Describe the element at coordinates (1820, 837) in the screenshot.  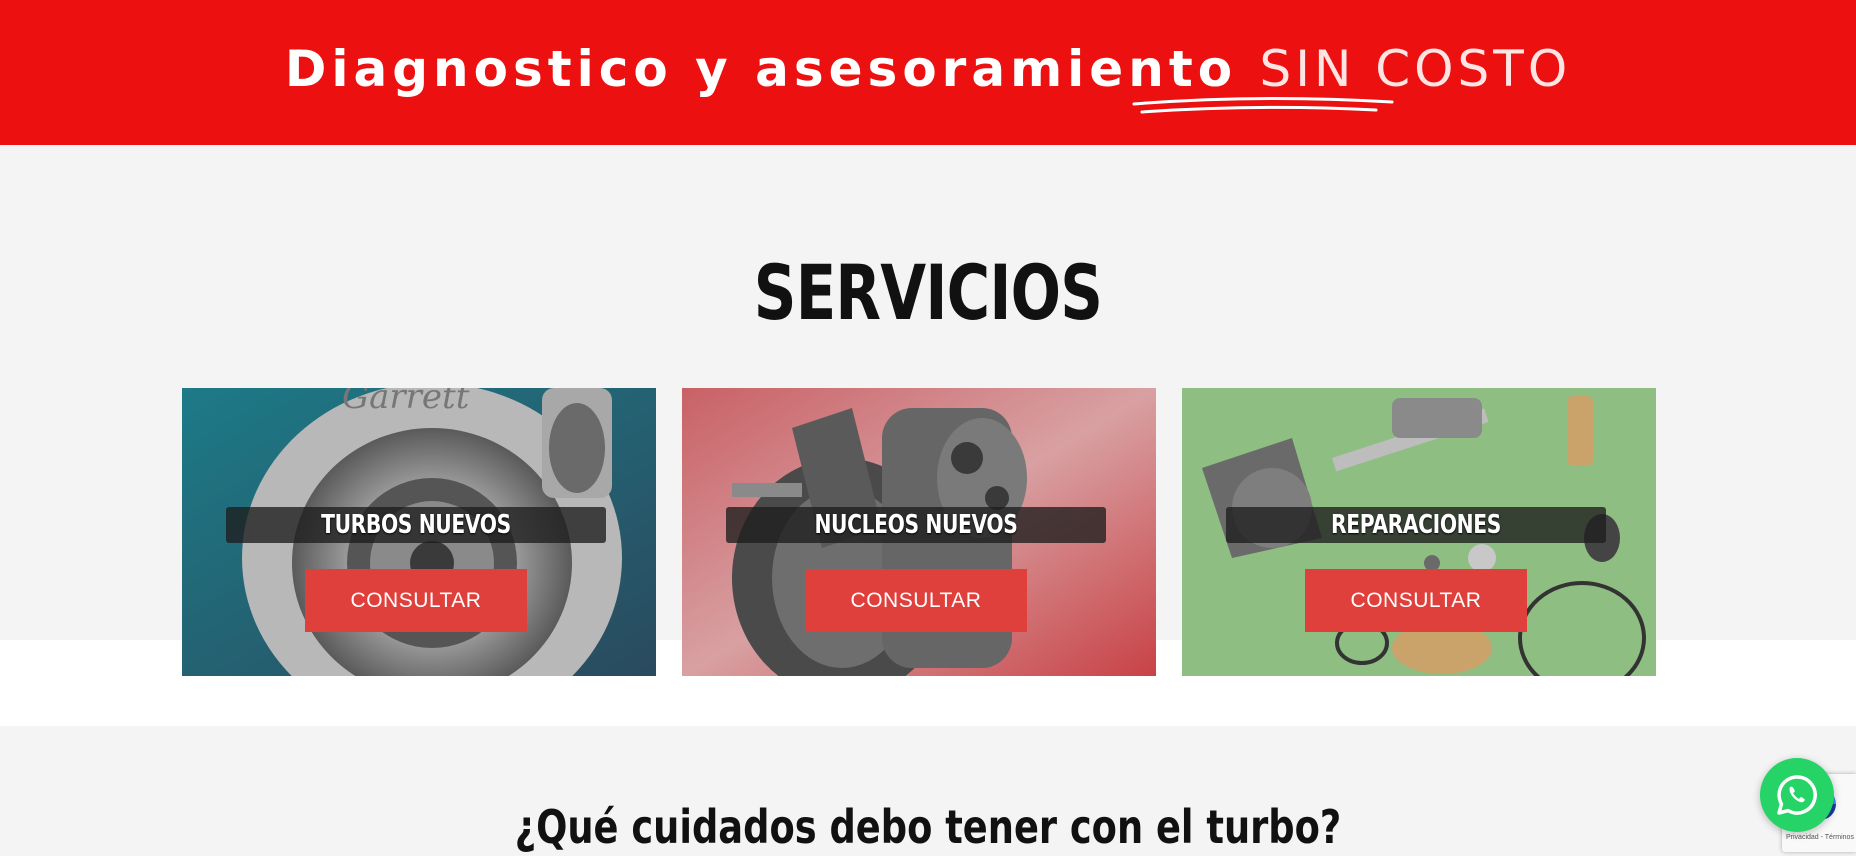
I see `recaptcha-text: Privacidad - Términos` at that location.